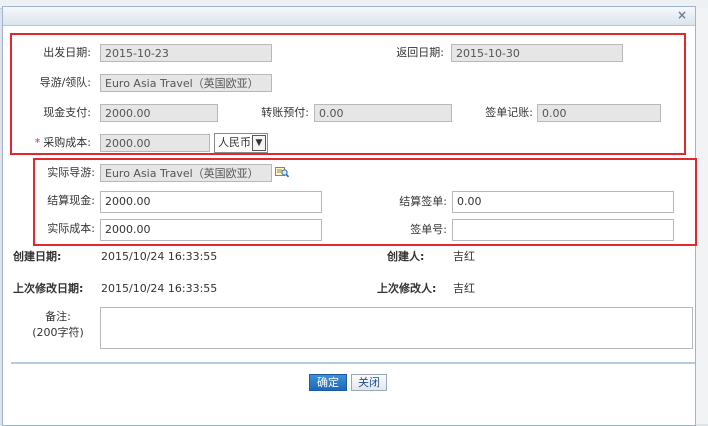 The height and width of the screenshot is (426, 708). What do you see at coordinates (58, 332) in the screenshot?
I see `remark-limit-label: (200字符)` at bounding box center [58, 332].